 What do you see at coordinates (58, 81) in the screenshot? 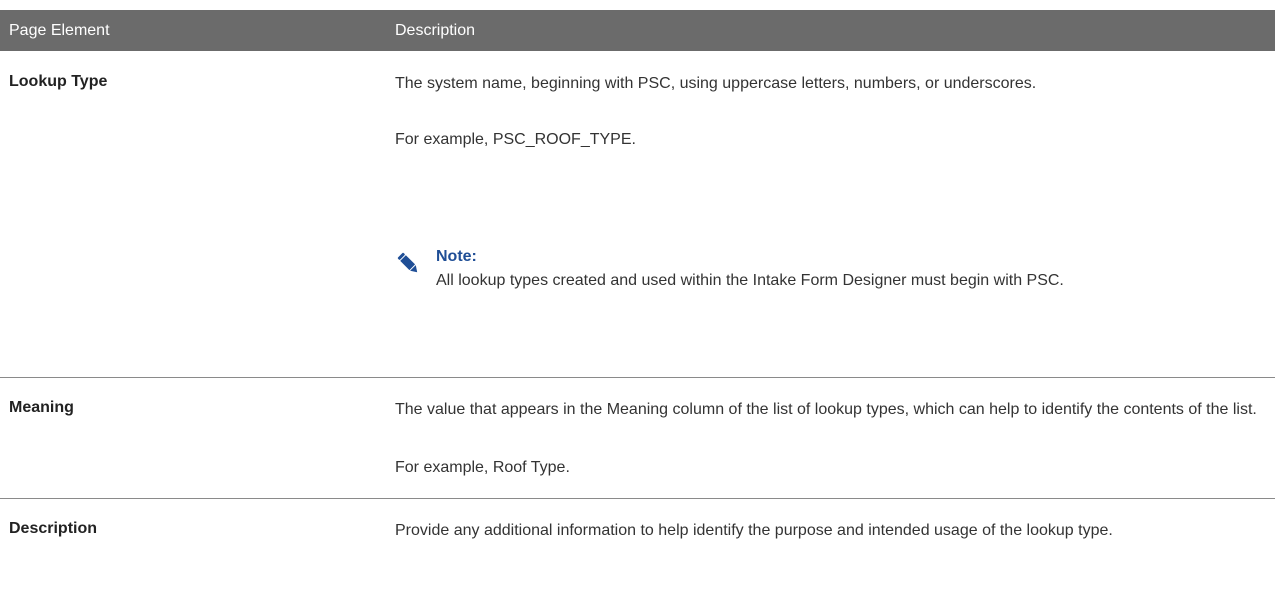
I see `row-label-lookup-type: Lookup Type` at bounding box center [58, 81].